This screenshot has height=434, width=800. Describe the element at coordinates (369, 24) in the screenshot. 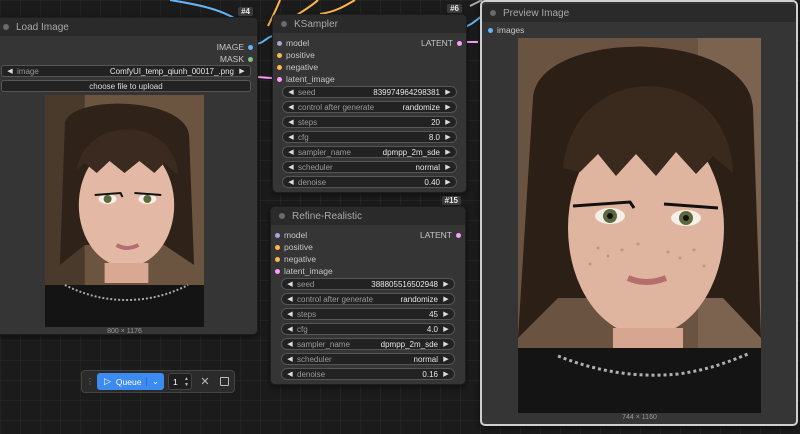

I see `node-header: KSampler` at that location.